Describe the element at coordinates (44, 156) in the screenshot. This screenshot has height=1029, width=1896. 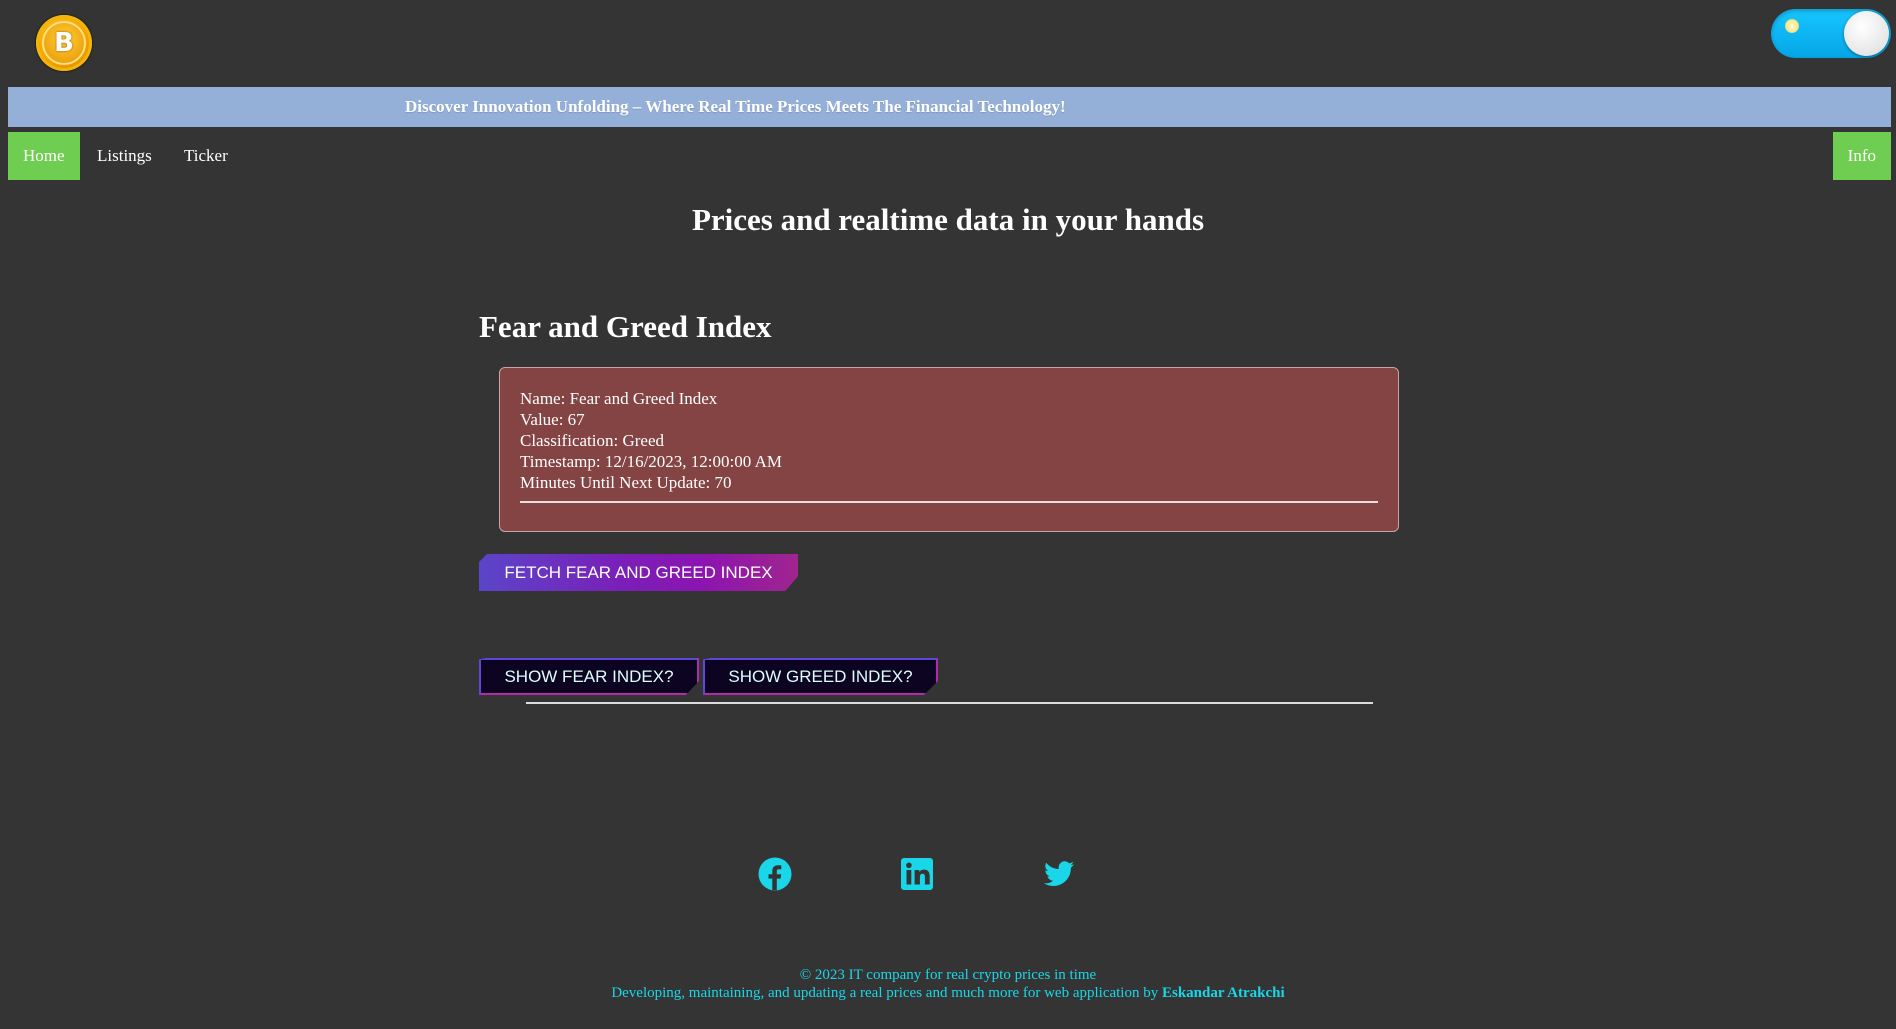
I see `nav-home: Home` at that location.